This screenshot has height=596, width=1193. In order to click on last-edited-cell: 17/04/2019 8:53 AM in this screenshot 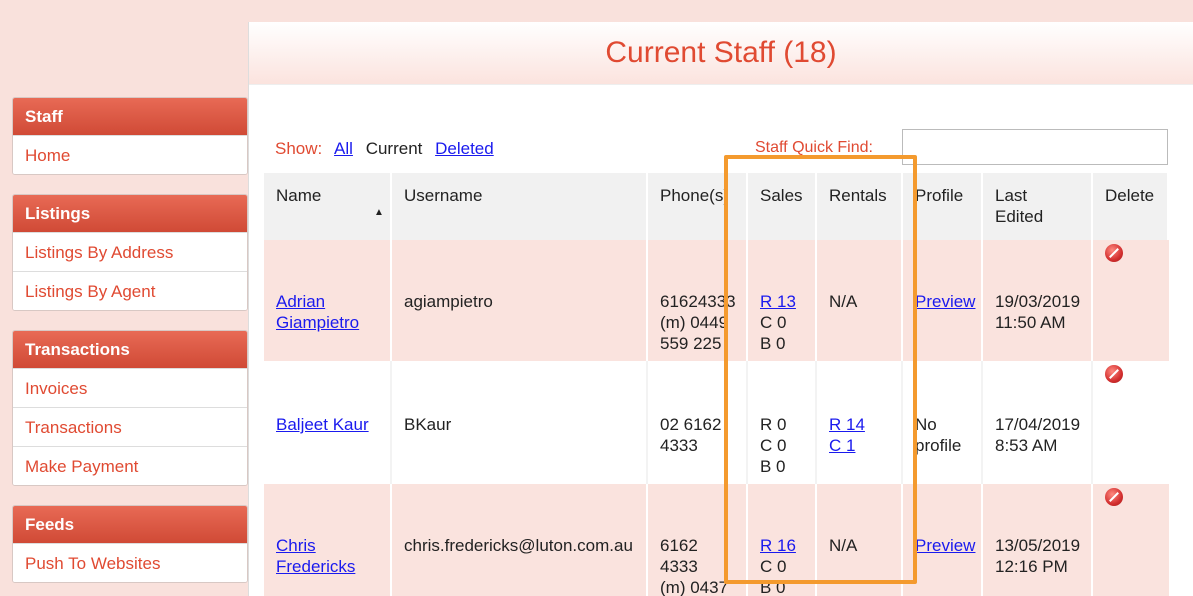, I will do `click(1038, 422)`.